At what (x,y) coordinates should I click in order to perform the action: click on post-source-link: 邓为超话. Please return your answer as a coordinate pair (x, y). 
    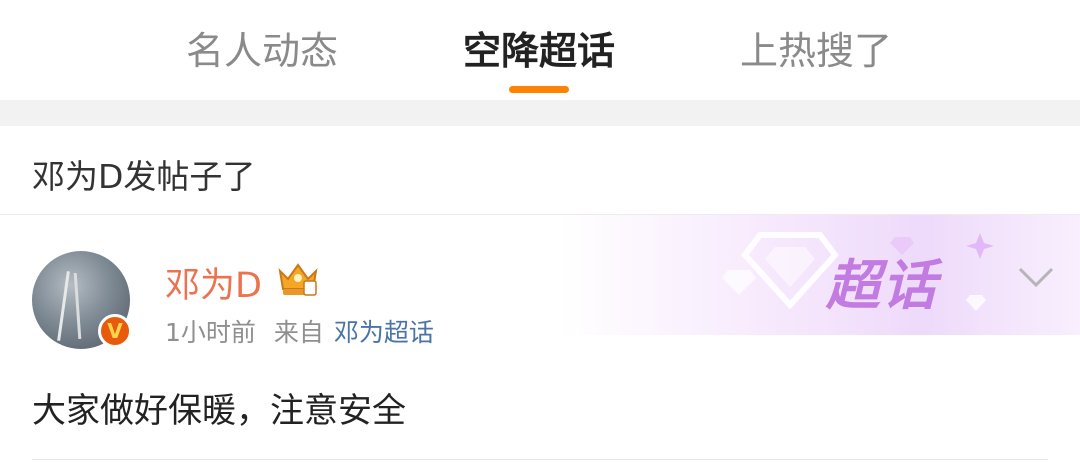
    Looking at the image, I should click on (384, 332).